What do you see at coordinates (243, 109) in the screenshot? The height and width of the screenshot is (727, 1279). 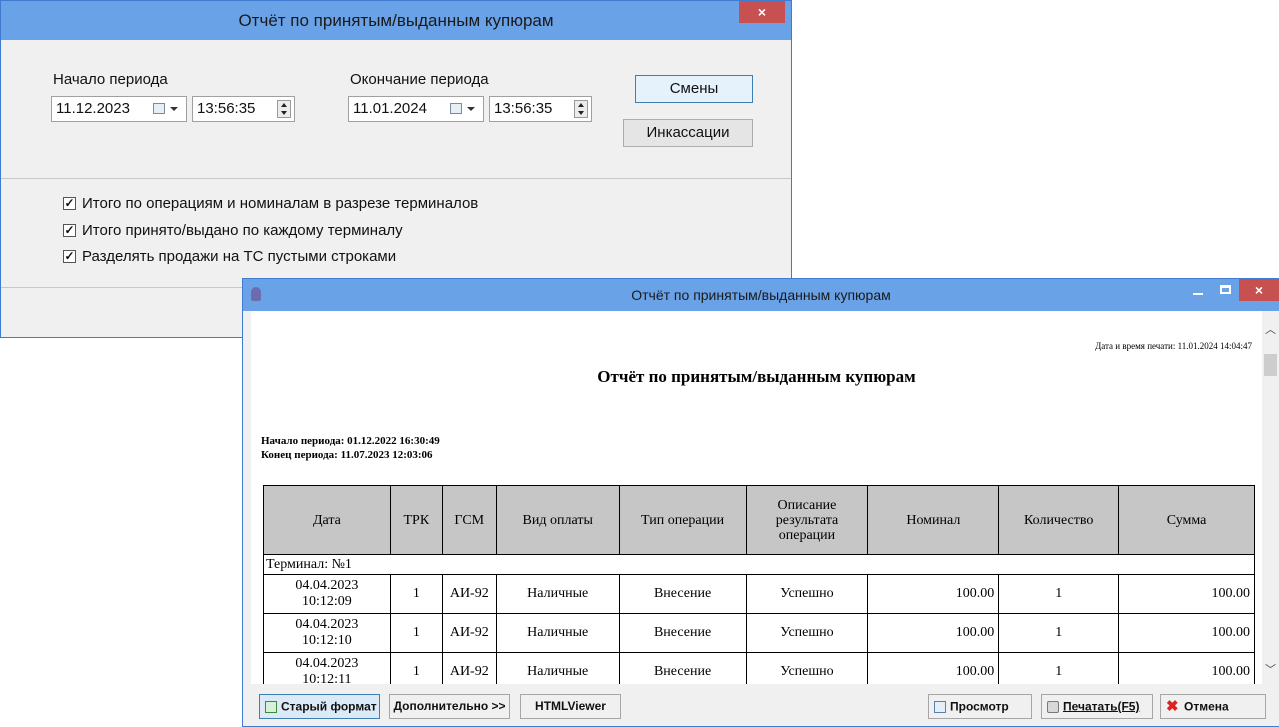 I see `period-start-time-input: 13:56:35` at bounding box center [243, 109].